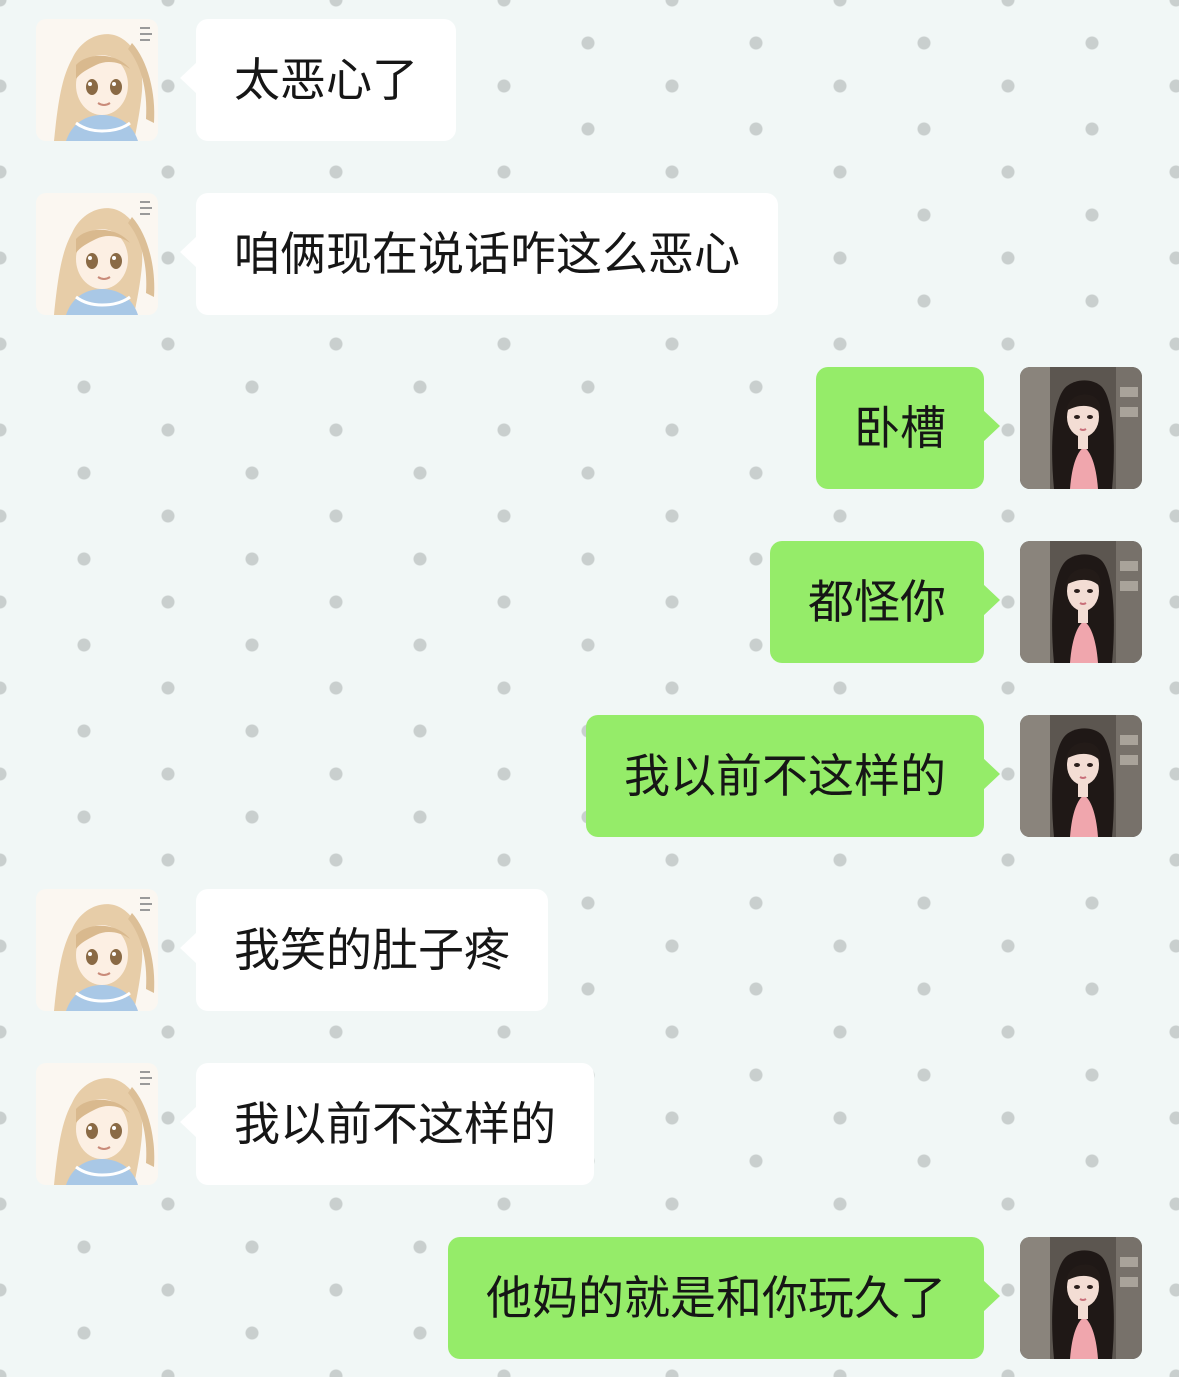 The height and width of the screenshot is (1377, 1179). What do you see at coordinates (877, 602) in the screenshot?
I see `outgoing-message-bubble: 都怪你` at bounding box center [877, 602].